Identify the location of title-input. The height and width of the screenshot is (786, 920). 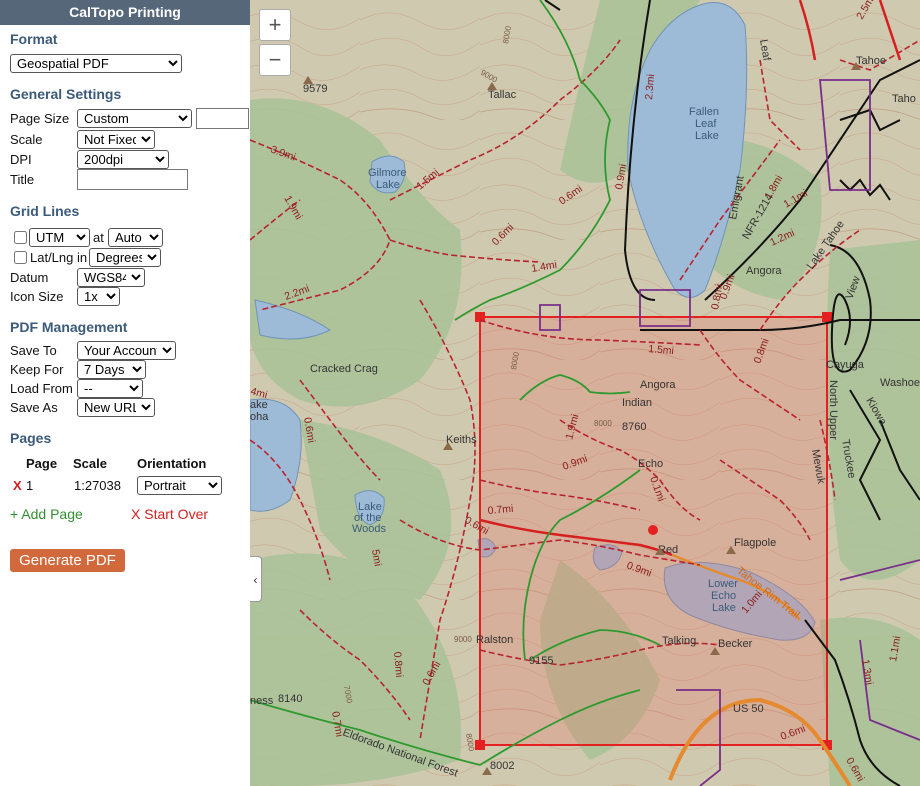
(132, 179).